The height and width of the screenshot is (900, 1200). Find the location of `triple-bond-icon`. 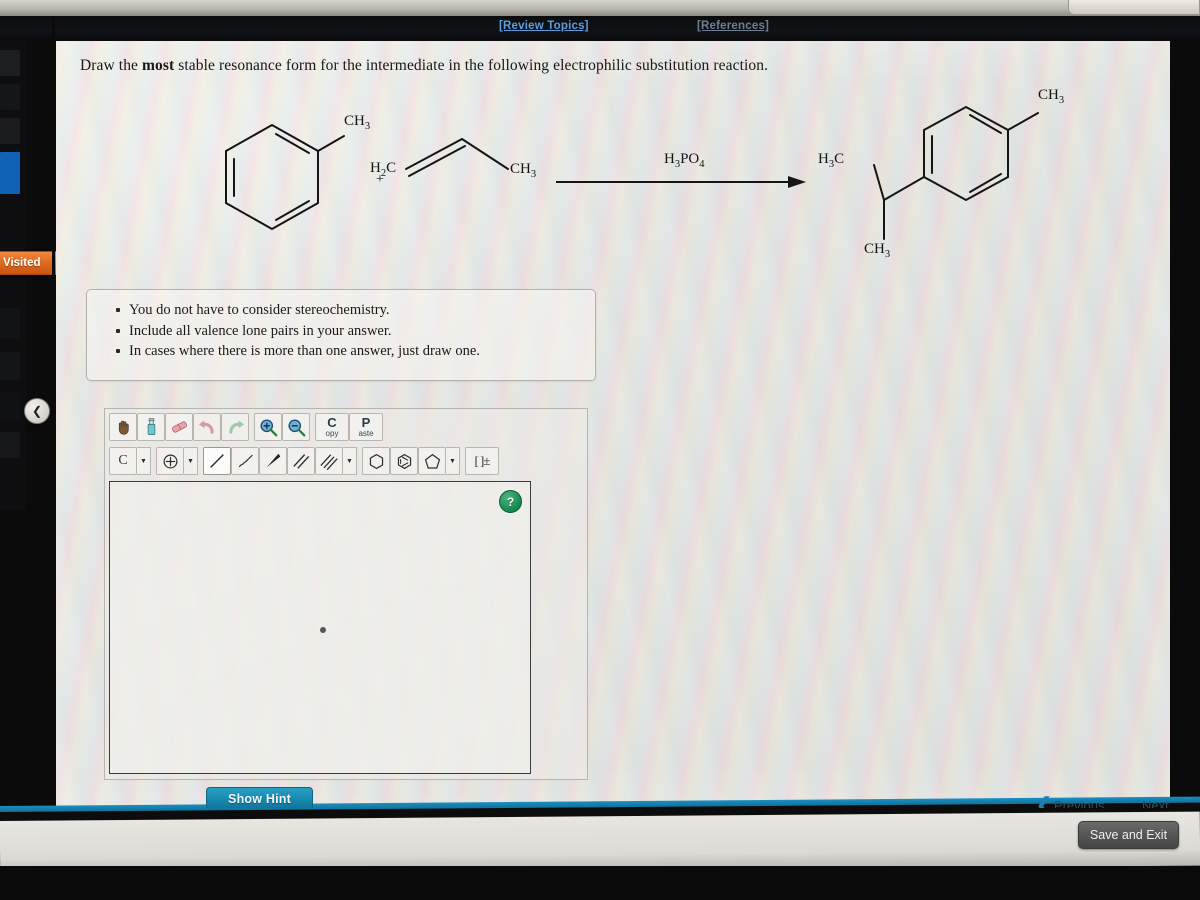

triple-bond-icon is located at coordinates (329, 462).